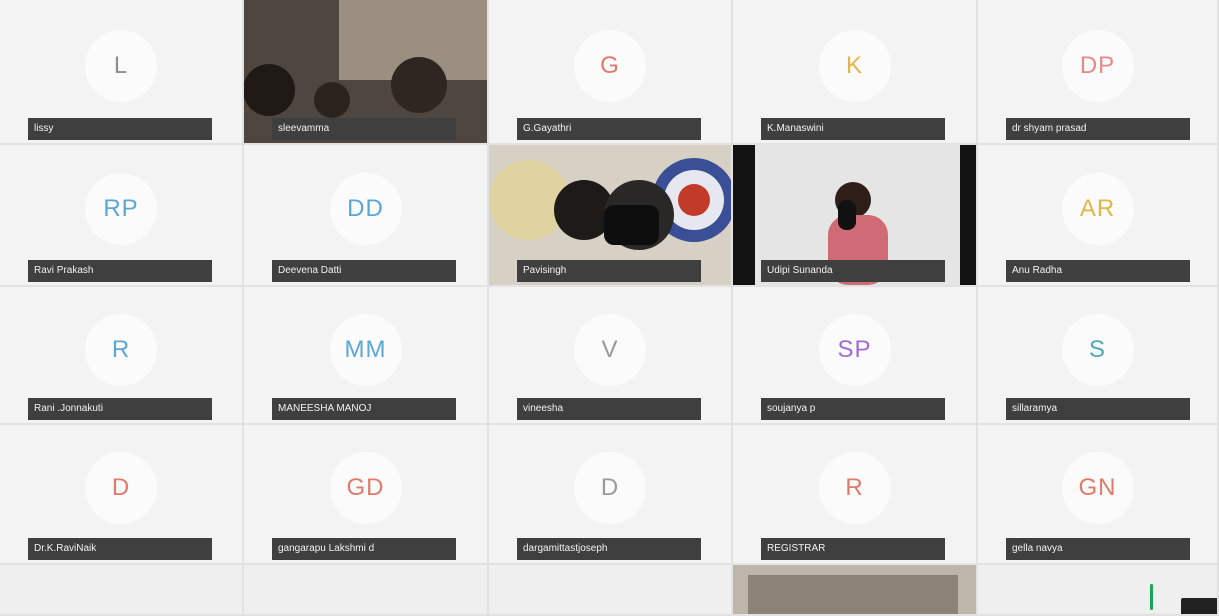 Image resolution: width=1219 pixels, height=616 pixels. I want to click on participant-name: Anu Radha, so click(1098, 271).